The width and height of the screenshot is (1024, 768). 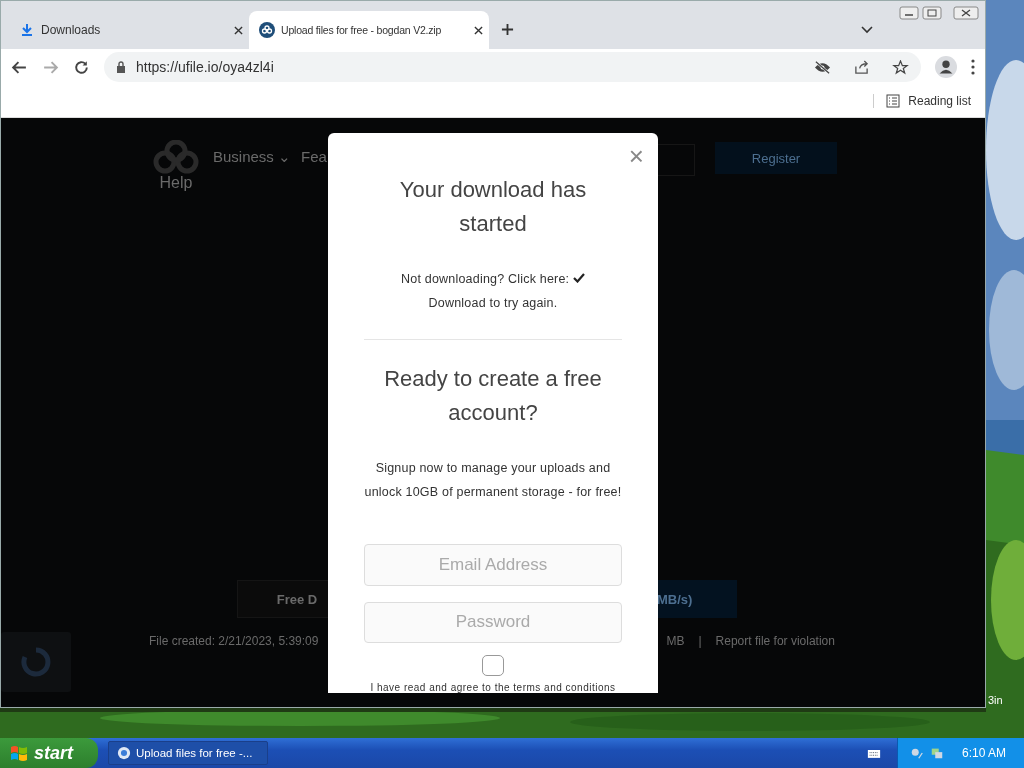 I want to click on nav-link: Fea, so click(x=314, y=156).